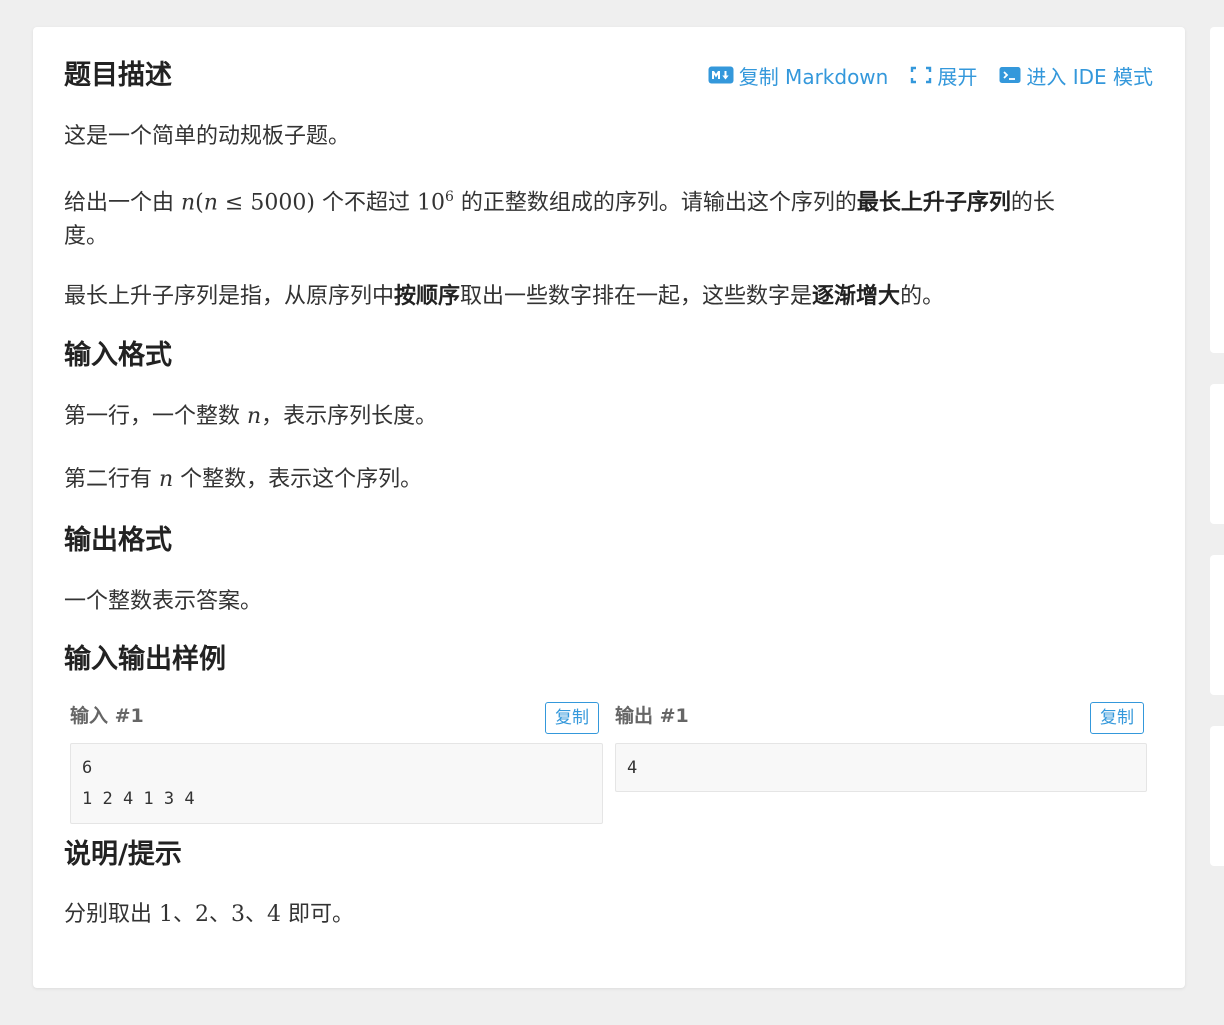  What do you see at coordinates (243, 479) in the screenshot?
I see `input-format-line-2: 第二行有 n 个整数，表示这个序列。` at bounding box center [243, 479].